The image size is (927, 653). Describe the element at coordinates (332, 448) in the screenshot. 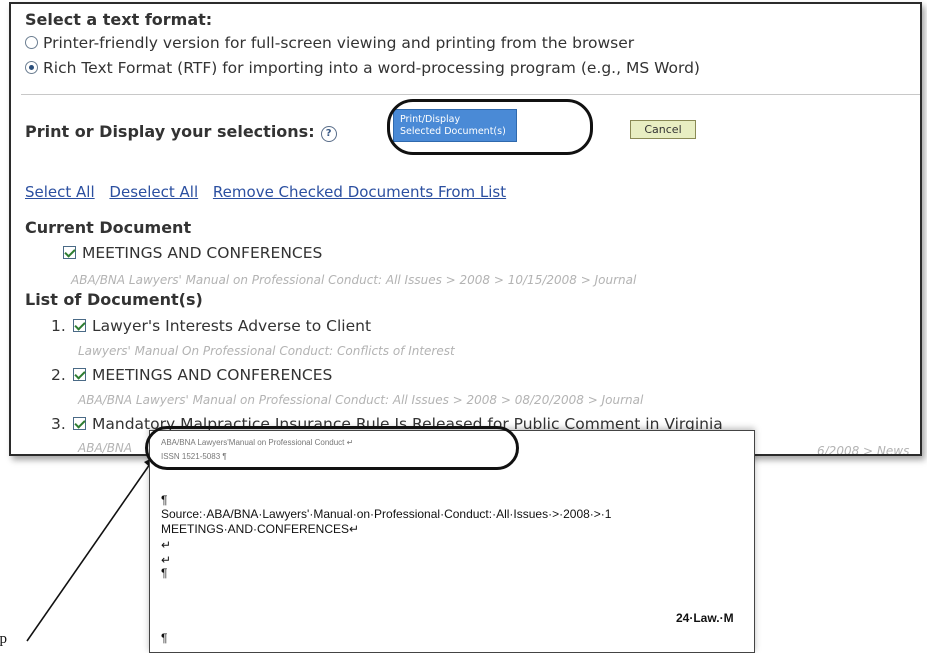

I see `highlight-oval-preview-header` at that location.